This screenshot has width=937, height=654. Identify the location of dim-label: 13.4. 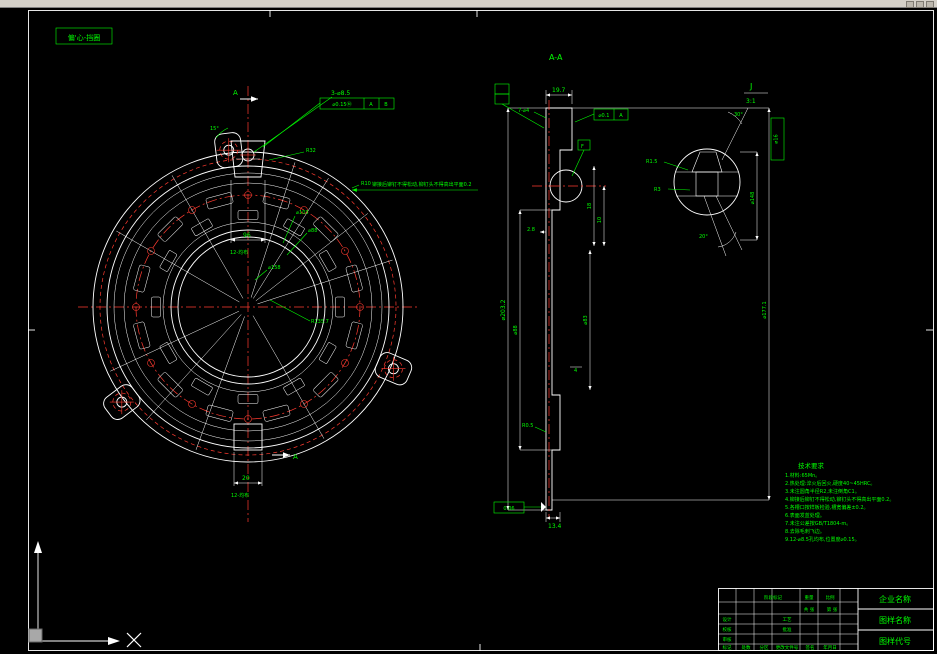
(555, 526).